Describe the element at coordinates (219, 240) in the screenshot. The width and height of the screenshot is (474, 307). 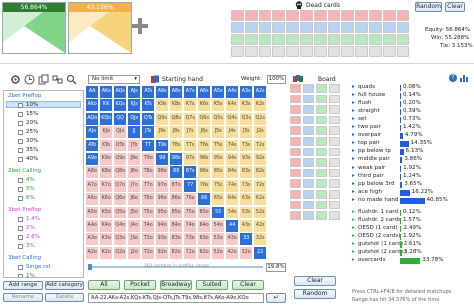
I see `hand-cell: 53o` at that location.